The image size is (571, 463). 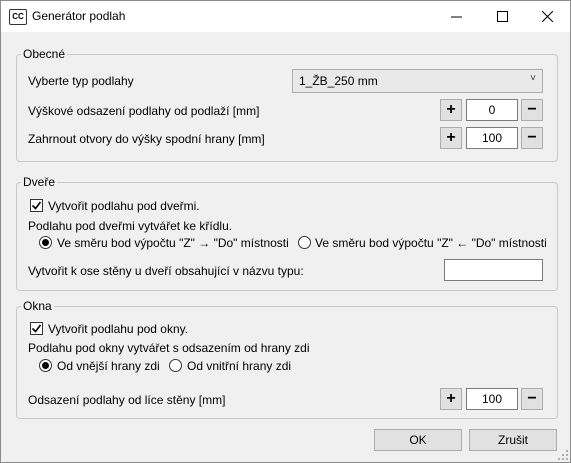 I want to click on windows-radio-inner-label: Od vnitřní hrany zdi, so click(x=239, y=366).